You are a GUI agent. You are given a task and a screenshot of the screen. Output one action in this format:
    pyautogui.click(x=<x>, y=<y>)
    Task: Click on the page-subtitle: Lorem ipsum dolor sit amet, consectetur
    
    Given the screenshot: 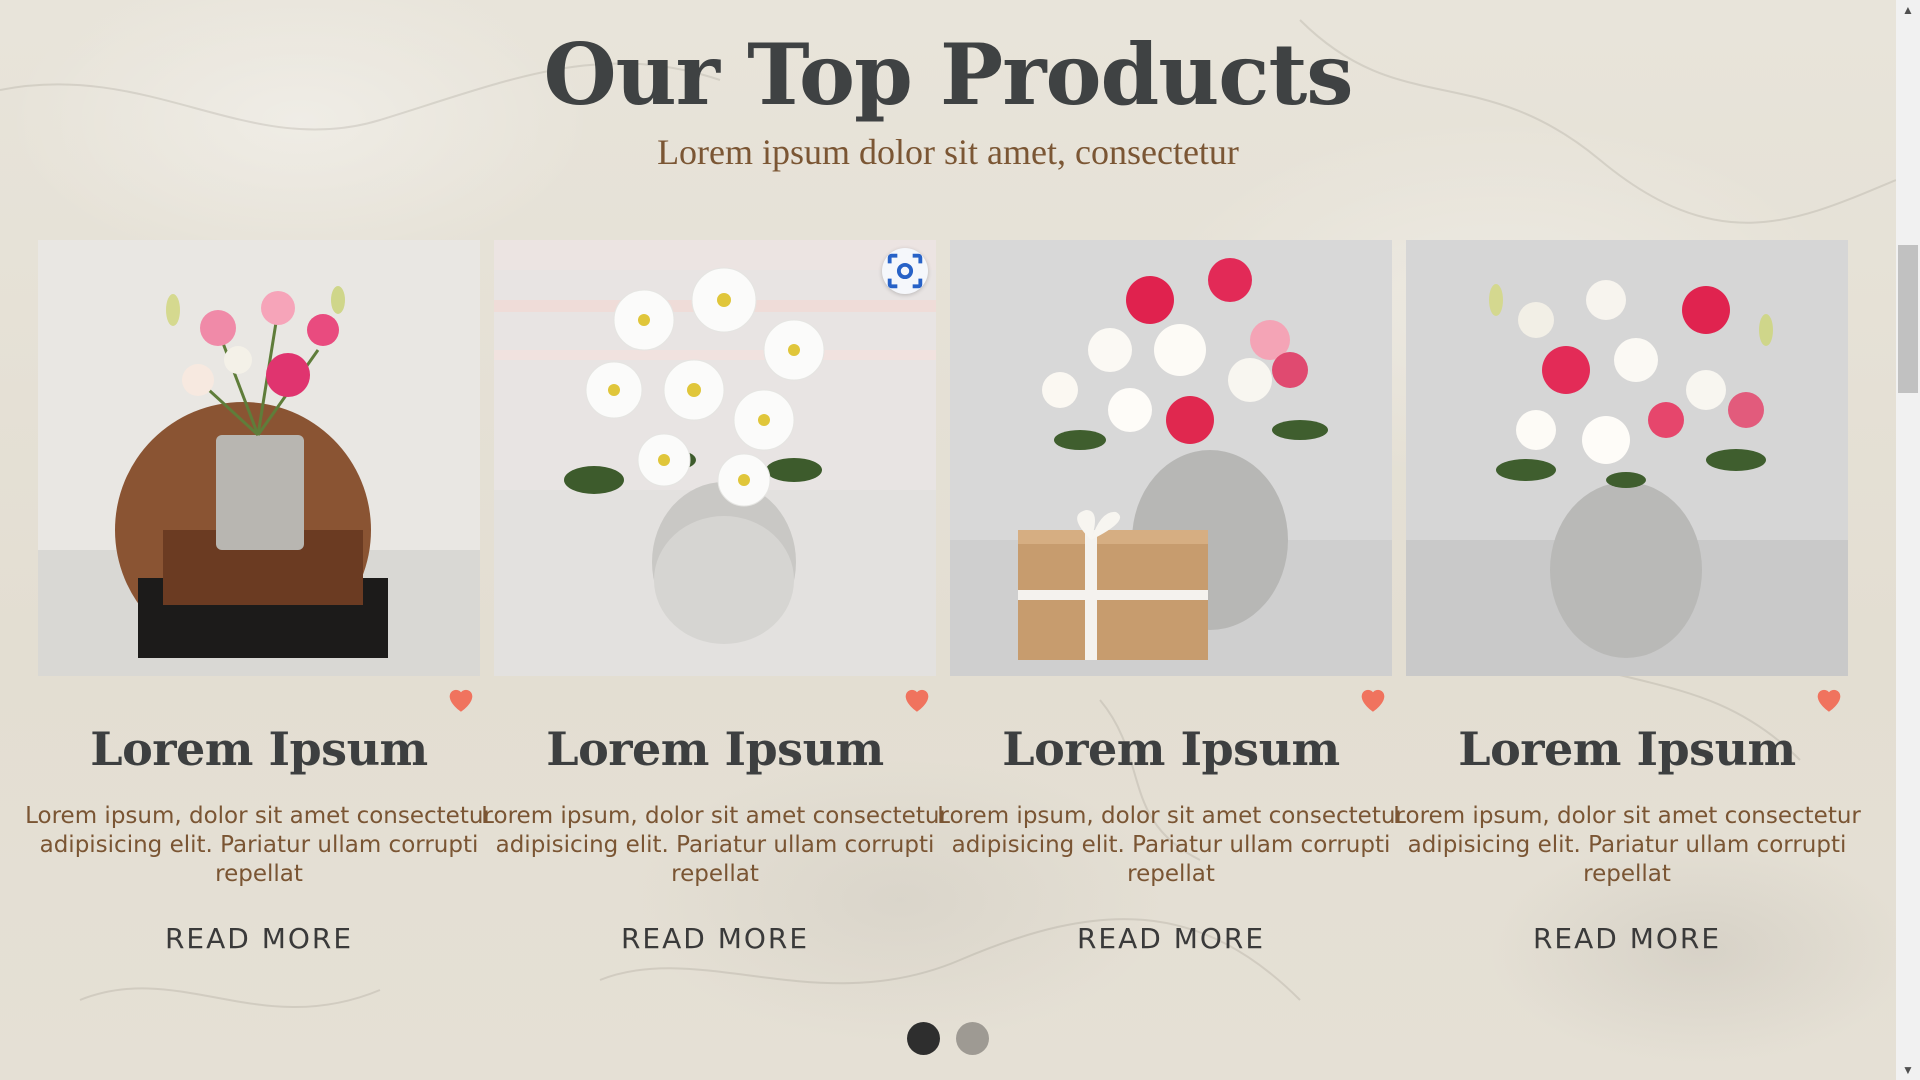 What is the action you would take?
    pyautogui.click(x=948, y=152)
    